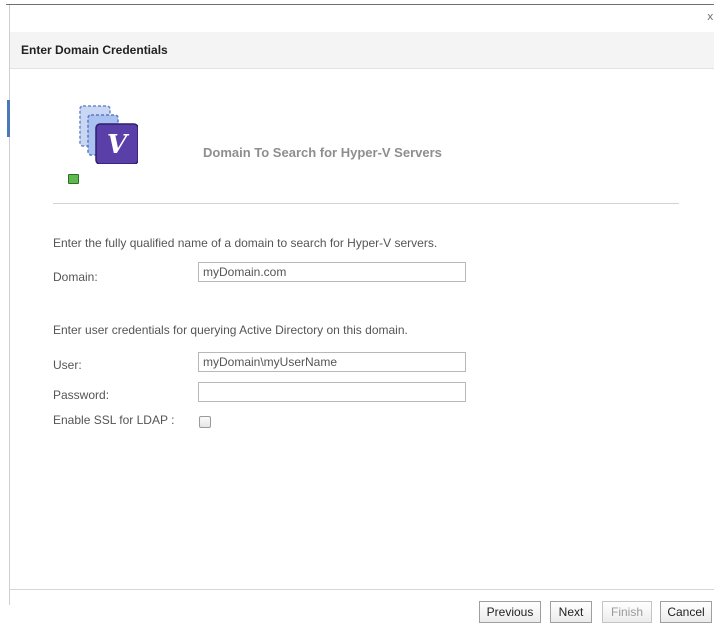 This screenshot has width=714, height=627. I want to click on dialog-title: Enter Domain Credentials, so click(94, 50).